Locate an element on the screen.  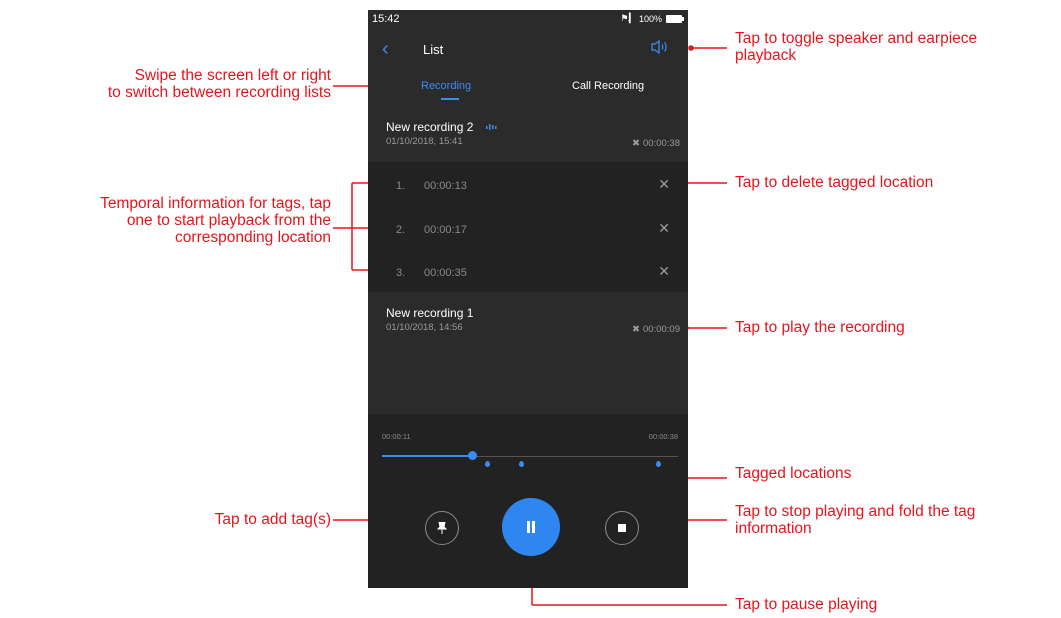
speaker-icon is located at coordinates (659, 47).